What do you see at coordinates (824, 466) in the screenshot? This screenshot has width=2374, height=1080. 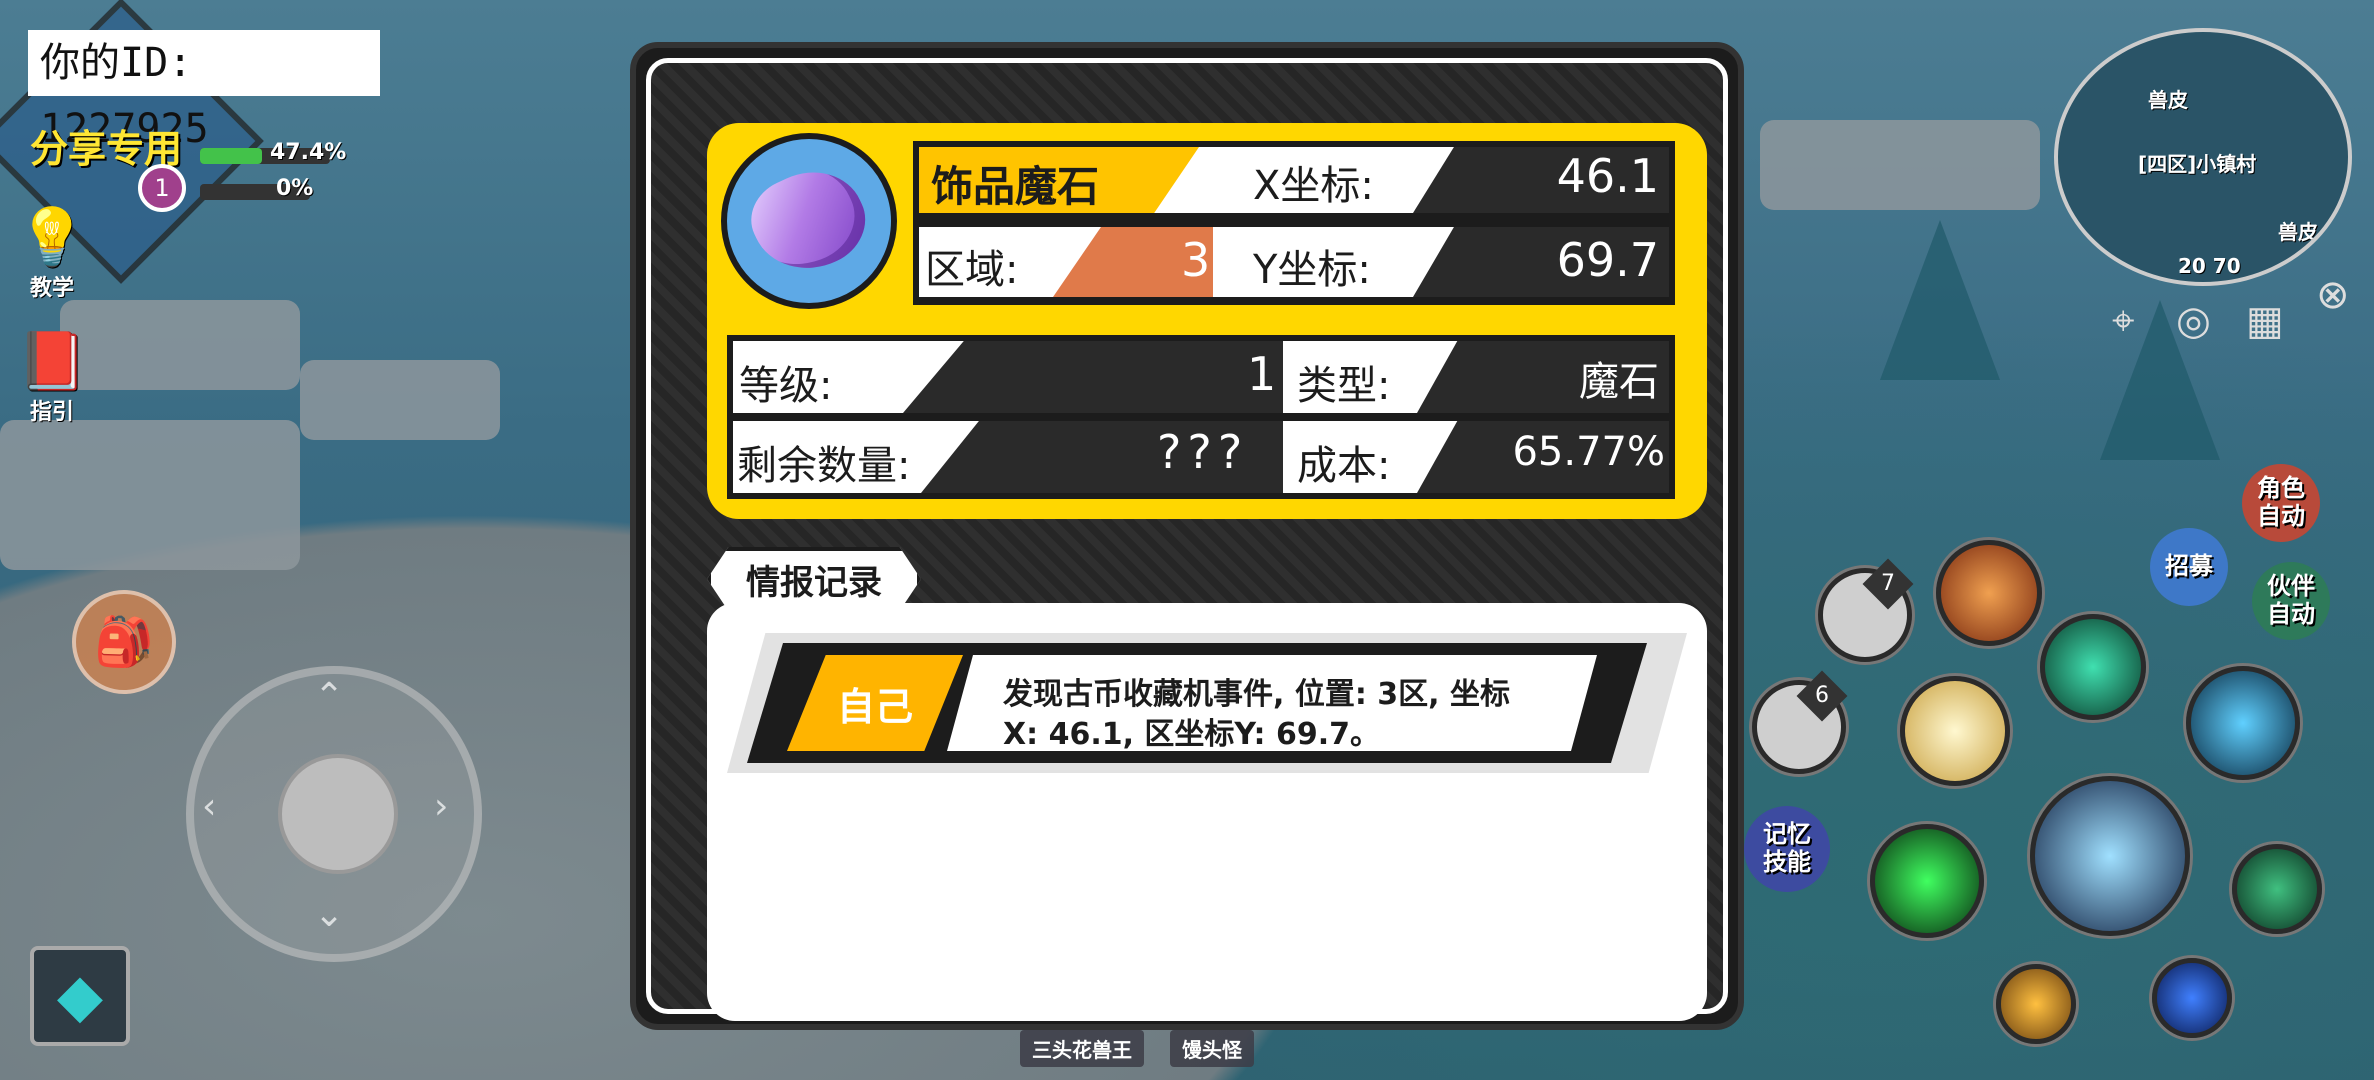 I see `remaining-label: 剩余数量:` at bounding box center [824, 466].